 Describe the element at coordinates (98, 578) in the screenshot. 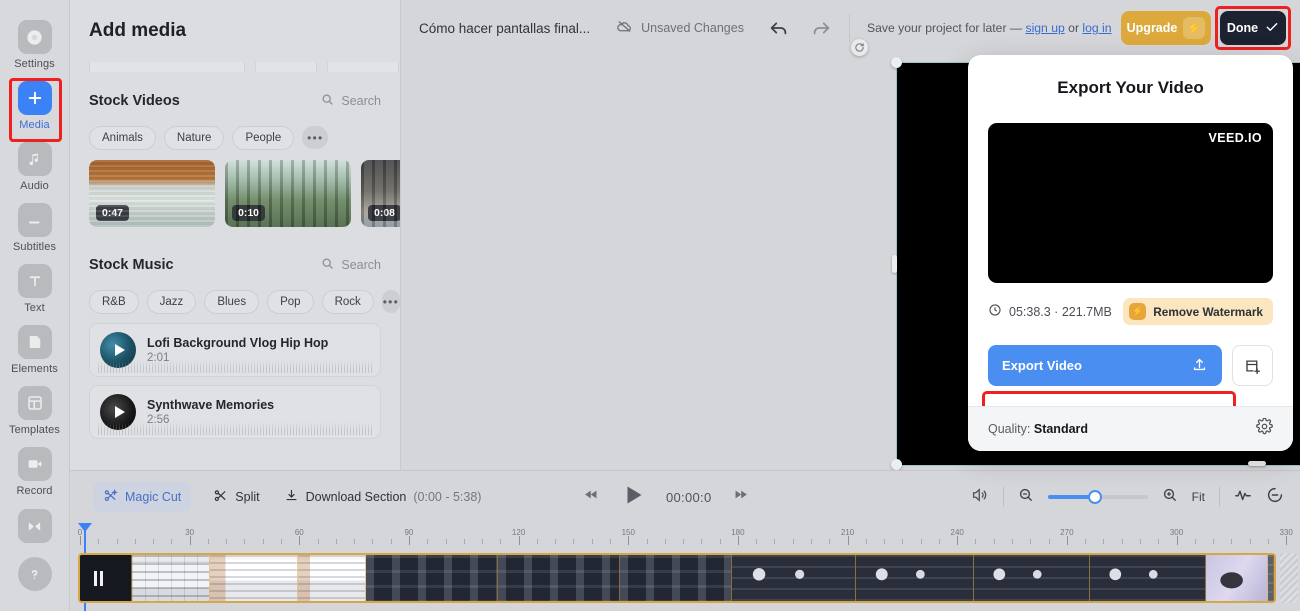

I see `pause-icon` at that location.